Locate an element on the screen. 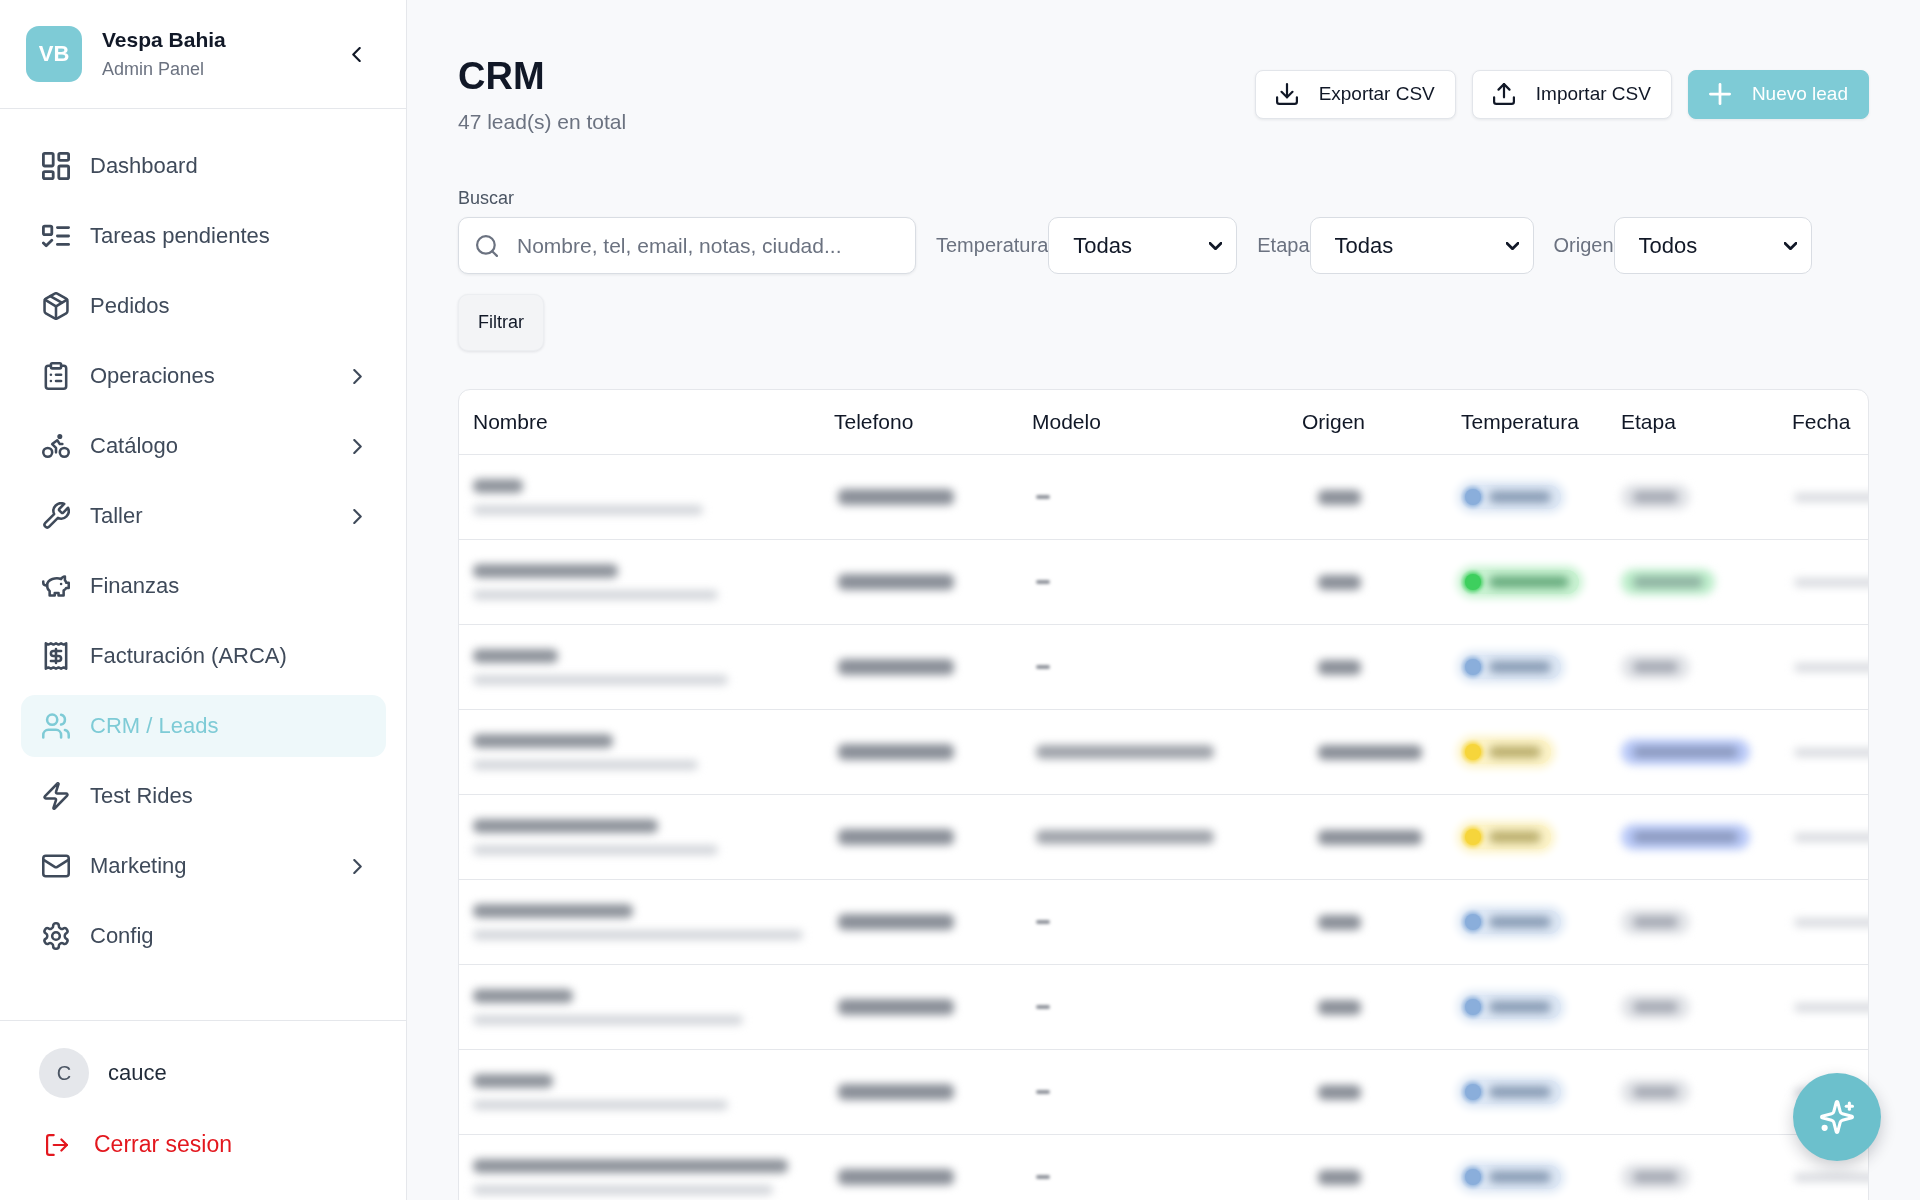 The width and height of the screenshot is (1920, 1200). download-icon is located at coordinates (1286, 94).